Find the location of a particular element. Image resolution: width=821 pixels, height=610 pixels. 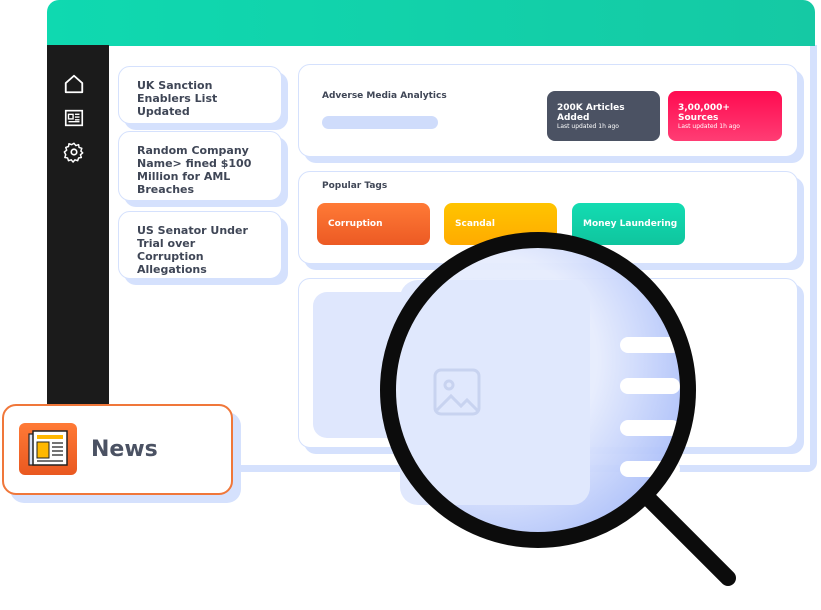

news-badge: News is located at coordinates (117, 449).